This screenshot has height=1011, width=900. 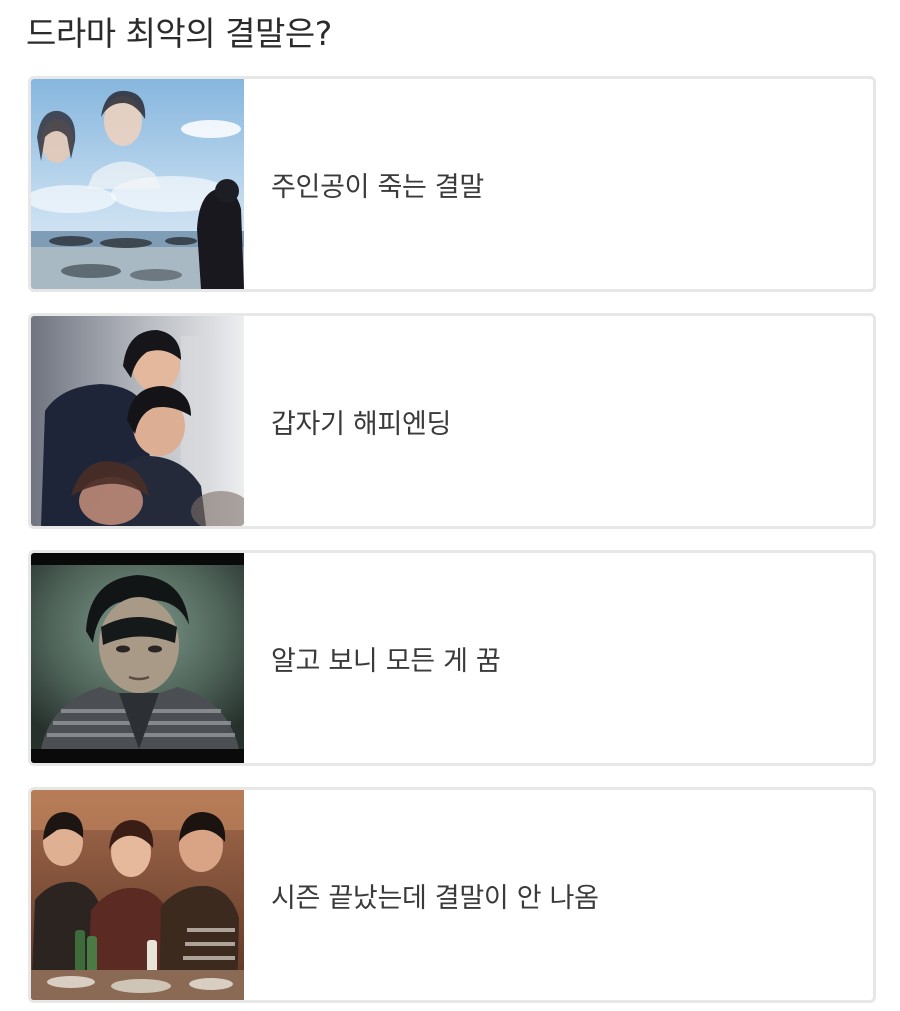 I want to click on option-2-thumbnail, so click(x=137, y=421).